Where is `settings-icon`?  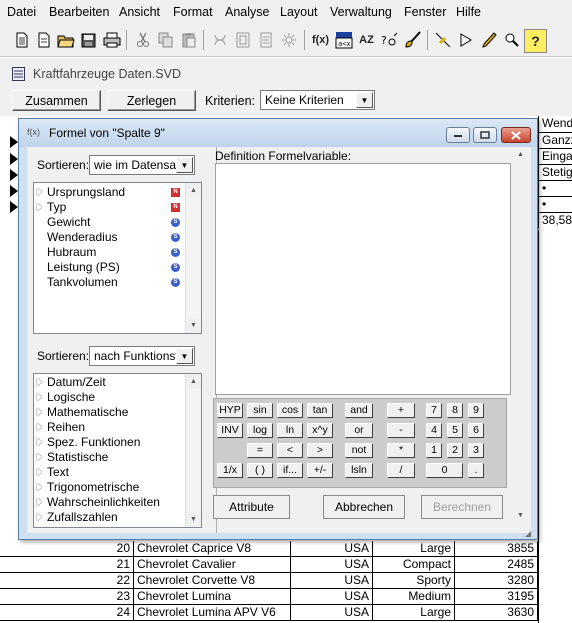
settings-icon is located at coordinates (288, 40).